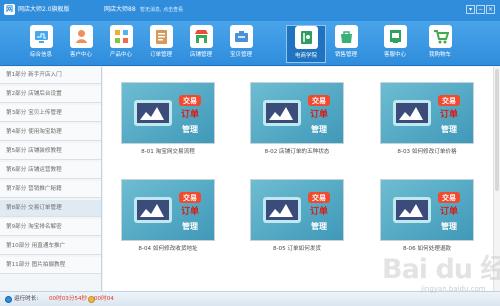 The height and width of the screenshot is (306, 500). I want to click on sidebar-item-label: 第2部分 店铺后台设置, so click(34, 94).